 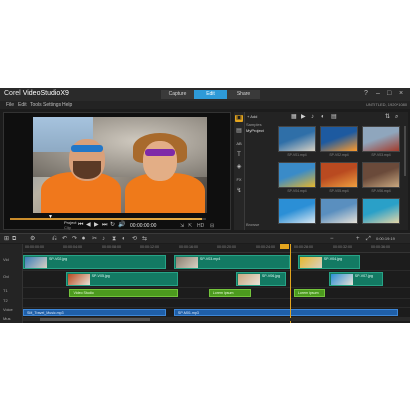 What do you see at coordinates (323, 117) in the screenshot?
I see `show-color-icon: ◐` at bounding box center [323, 117].